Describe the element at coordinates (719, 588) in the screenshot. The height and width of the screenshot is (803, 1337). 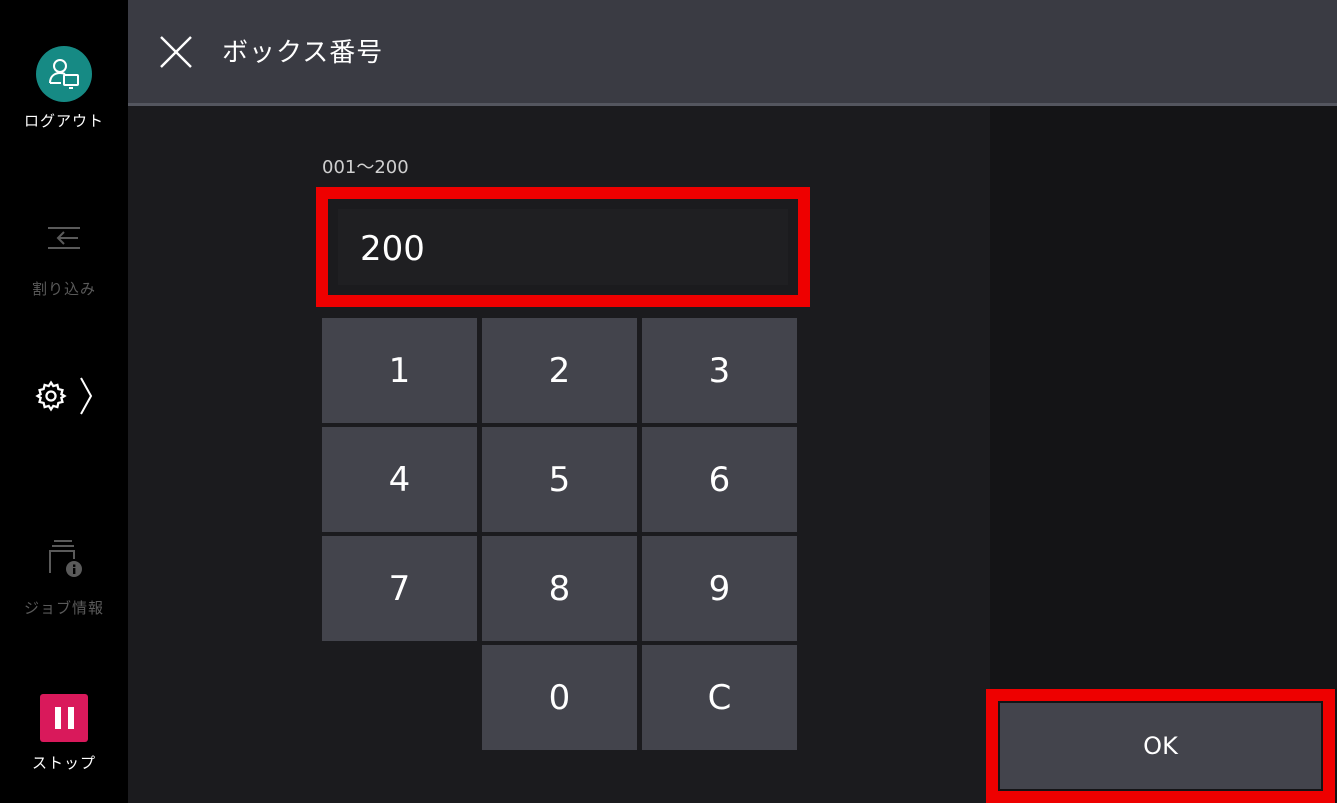
I see `key-9: 9` at that location.